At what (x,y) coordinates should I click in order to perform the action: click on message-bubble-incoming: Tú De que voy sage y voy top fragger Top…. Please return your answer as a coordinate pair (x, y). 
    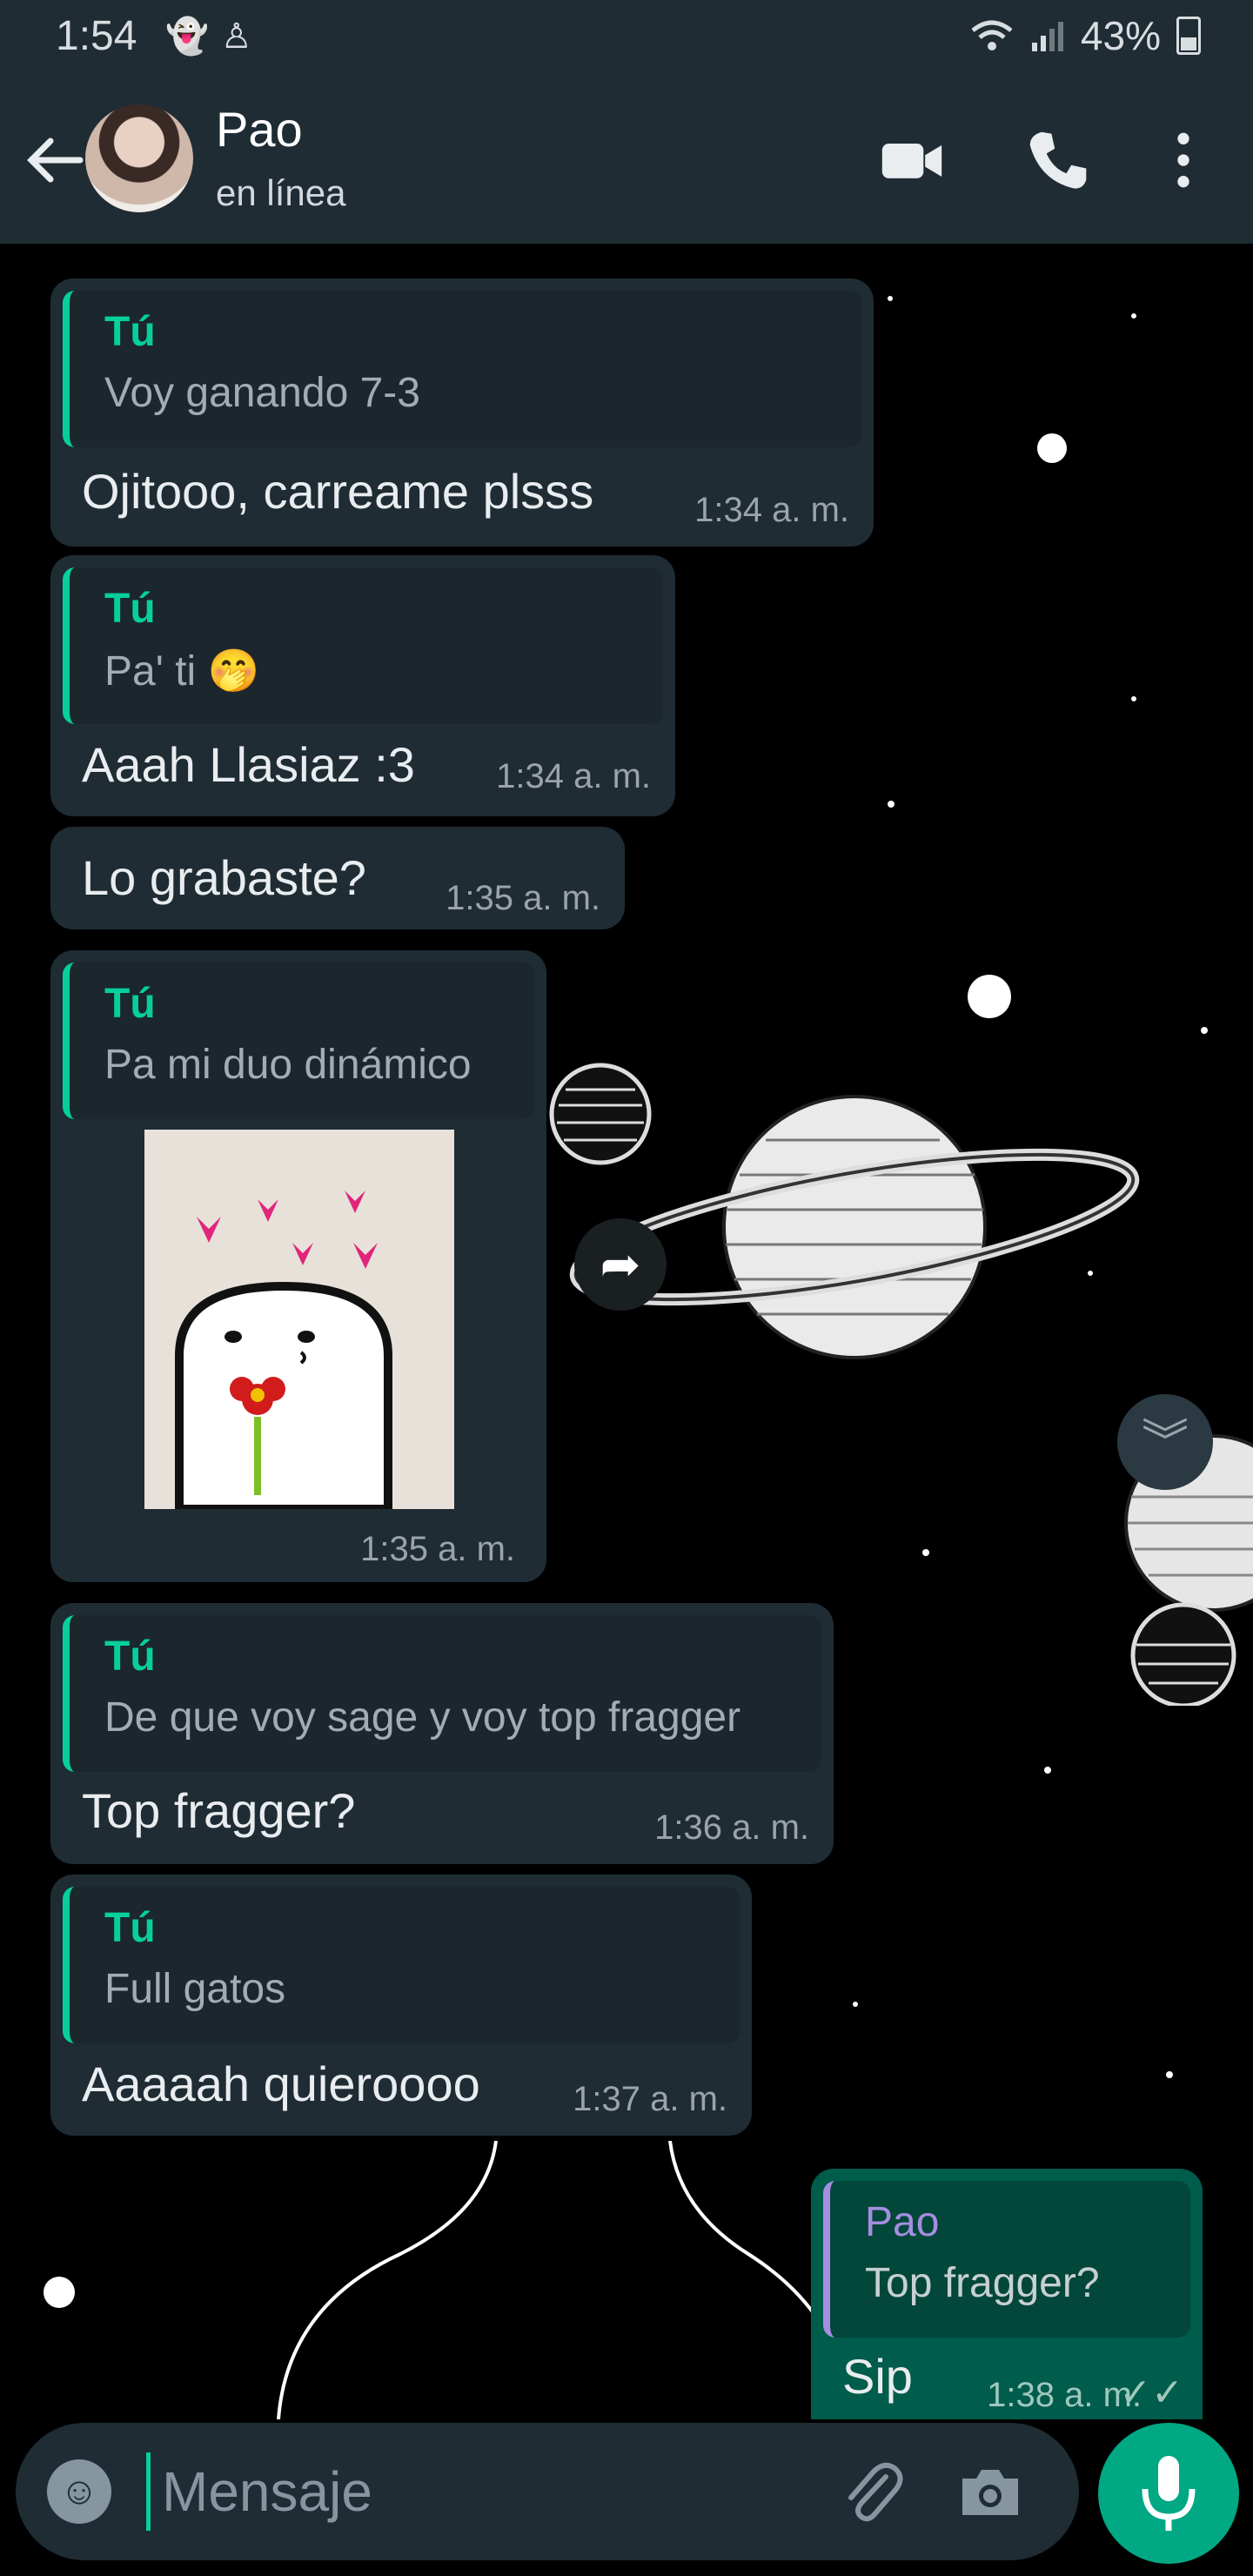
    Looking at the image, I should click on (442, 1733).